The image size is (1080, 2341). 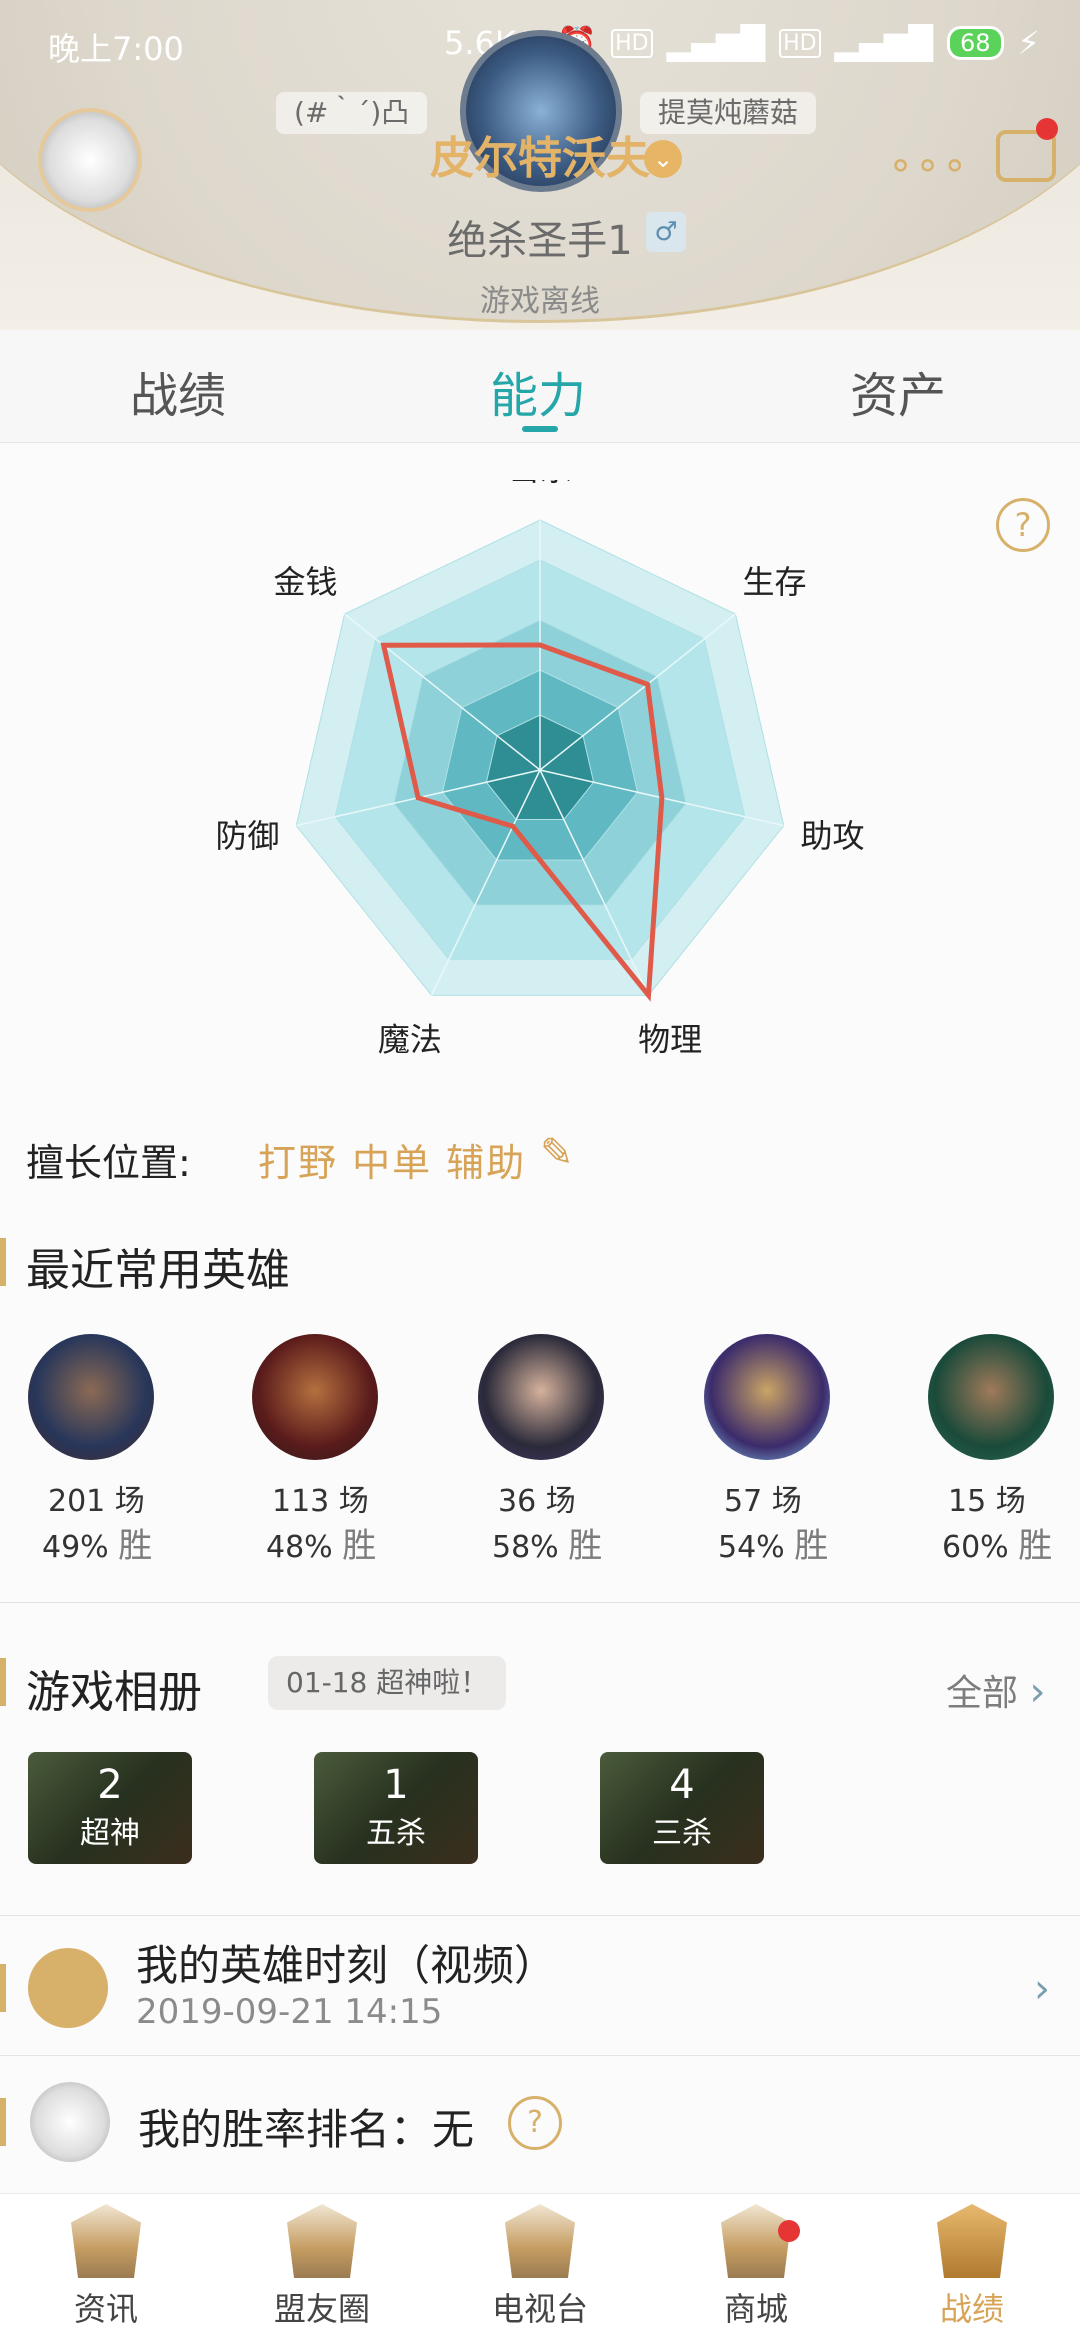 I want to click on nav-label: 战绩, so click(x=971, y=2309).